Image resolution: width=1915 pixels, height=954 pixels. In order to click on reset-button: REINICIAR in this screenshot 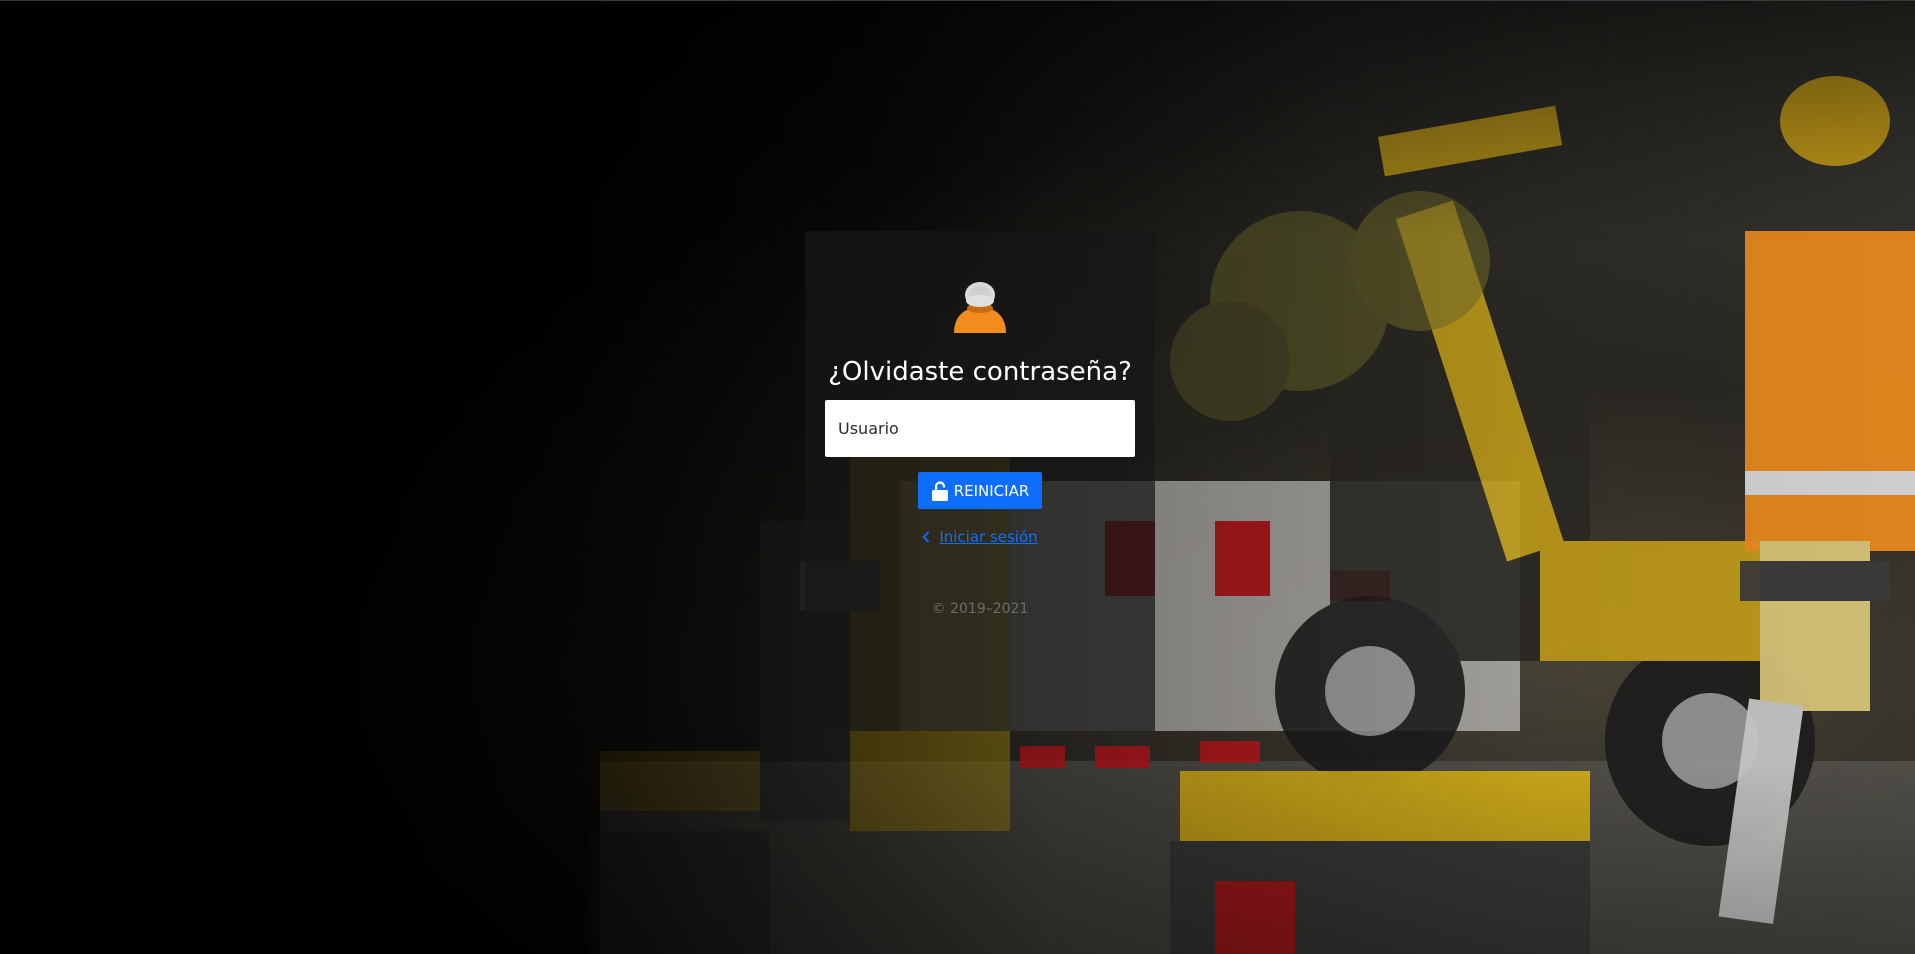, I will do `click(980, 490)`.